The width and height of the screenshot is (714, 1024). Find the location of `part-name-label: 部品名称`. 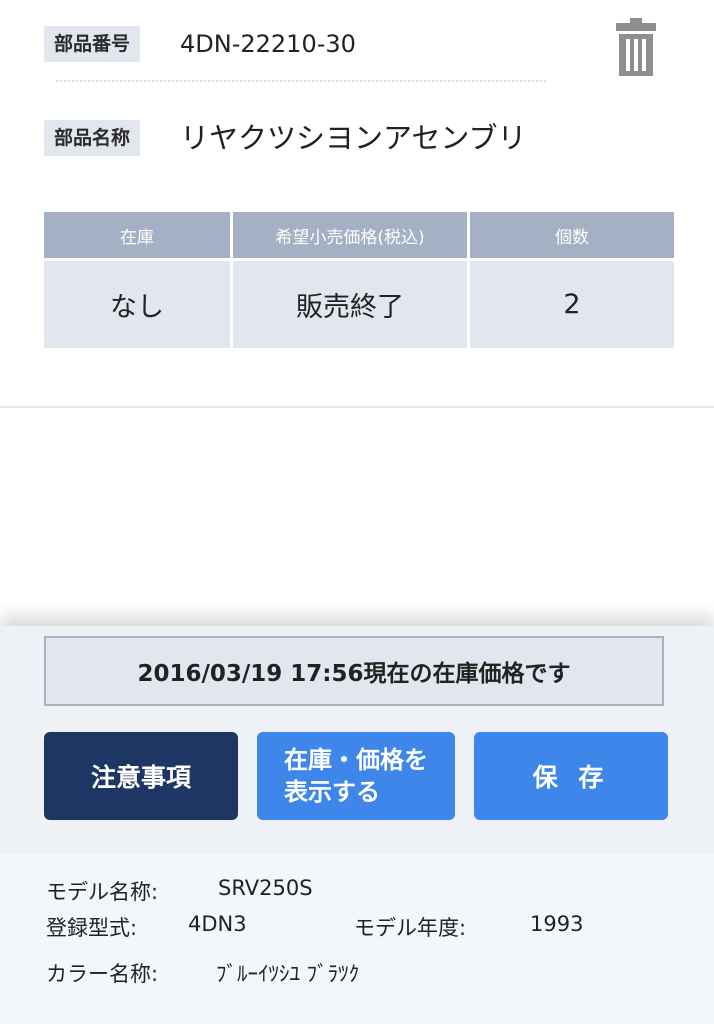

part-name-label: 部品名称 is located at coordinates (92, 138).